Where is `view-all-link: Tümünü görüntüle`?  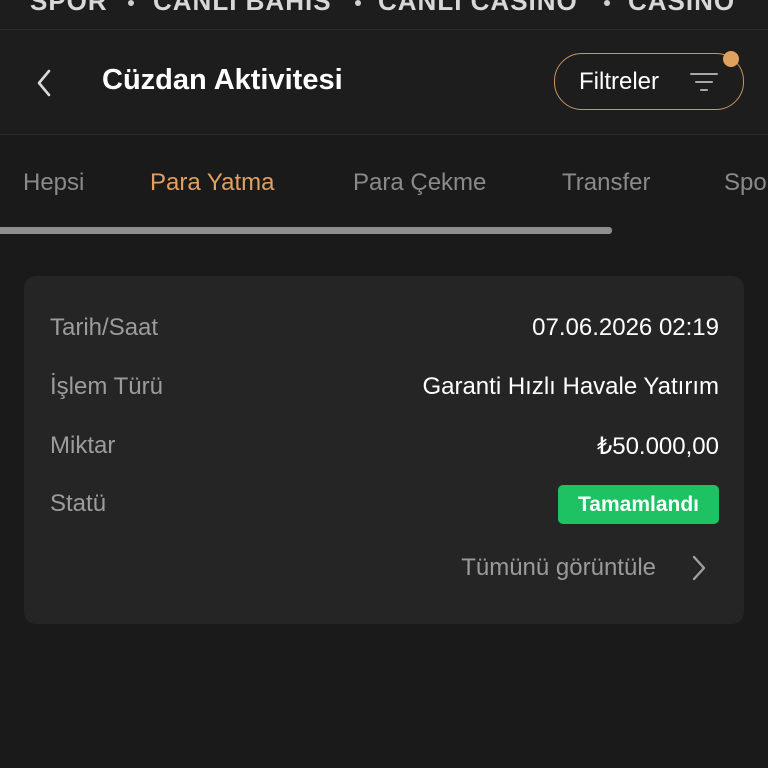
view-all-link: Tümünü görüntüle is located at coordinates (584, 568).